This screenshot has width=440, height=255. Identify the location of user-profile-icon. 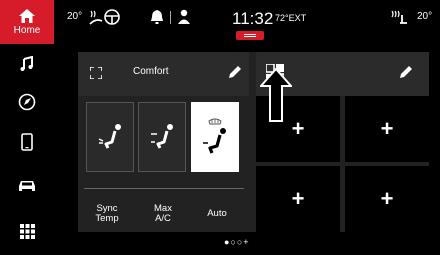
(184, 16).